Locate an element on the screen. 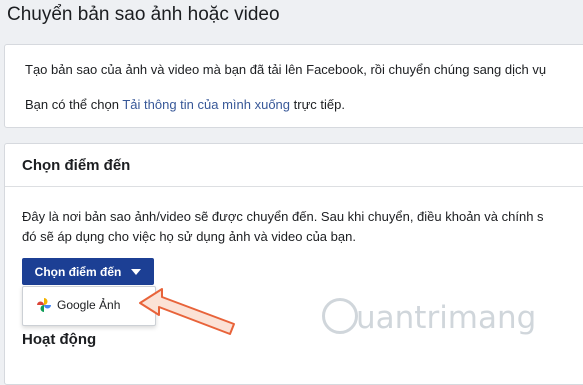  dropdown-item-google-photos: Google Ảnh is located at coordinates (89, 305).